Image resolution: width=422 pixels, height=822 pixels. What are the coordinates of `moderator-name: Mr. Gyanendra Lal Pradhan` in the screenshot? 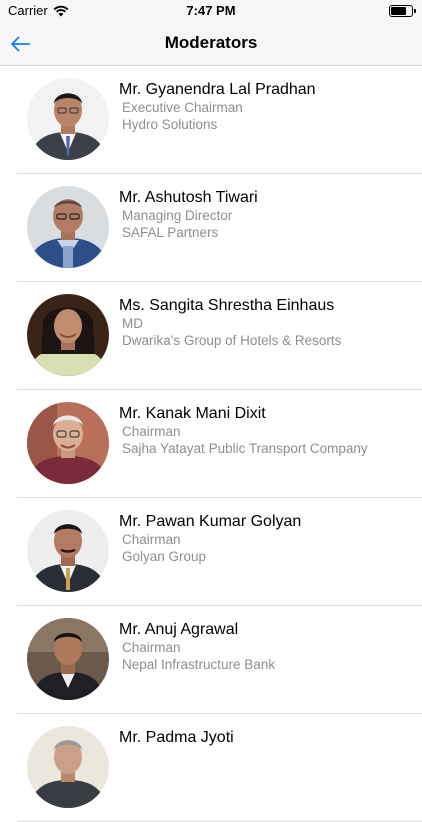 It's located at (217, 89).